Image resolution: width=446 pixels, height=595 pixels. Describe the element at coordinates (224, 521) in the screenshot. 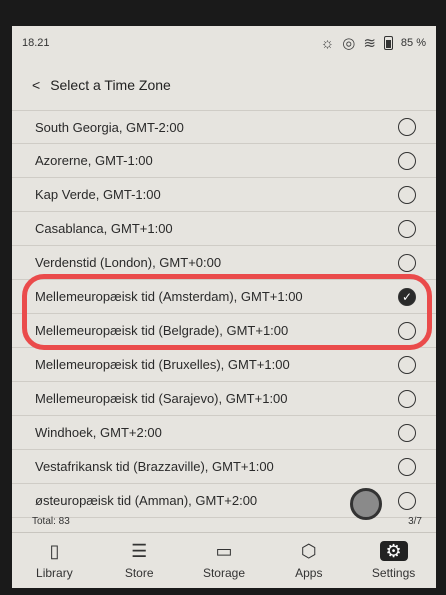

I see `list-footer: Total: 83 3/7` at that location.